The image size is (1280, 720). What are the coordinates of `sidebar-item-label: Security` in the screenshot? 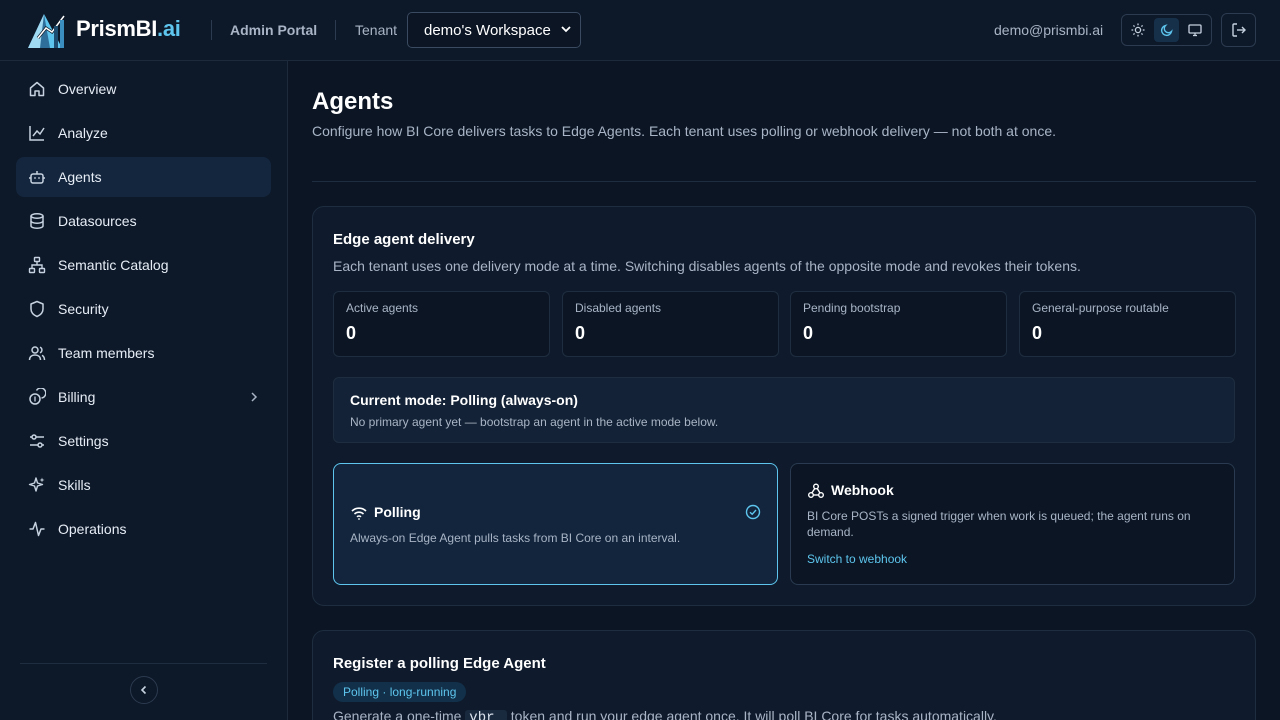 It's located at (83, 309).